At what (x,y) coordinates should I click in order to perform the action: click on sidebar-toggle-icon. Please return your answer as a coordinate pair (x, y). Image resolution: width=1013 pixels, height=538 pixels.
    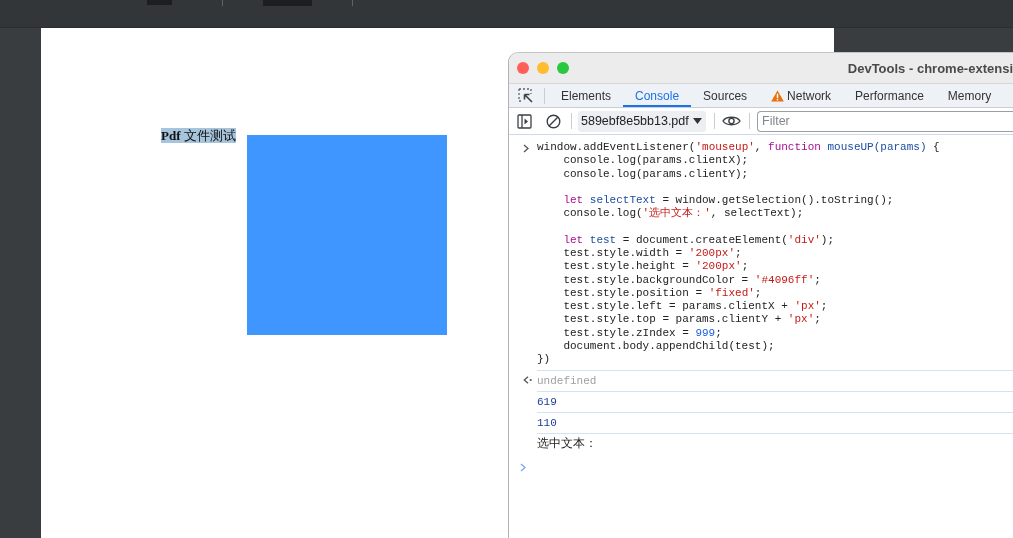
    Looking at the image, I should click on (524, 121).